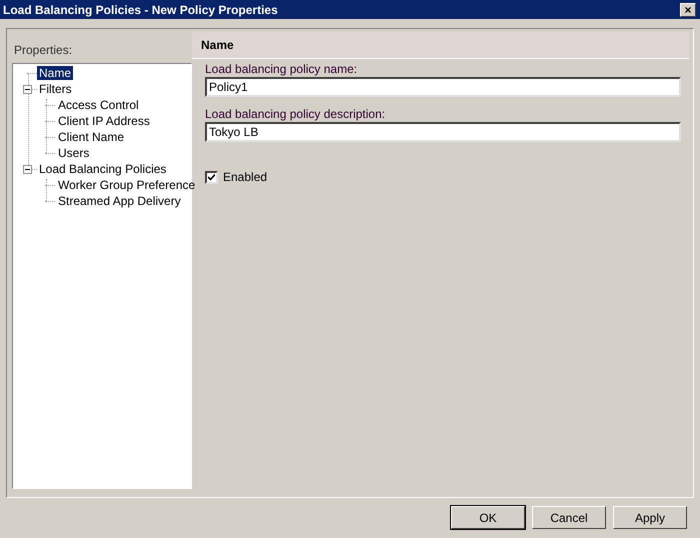 The image size is (700, 538). I want to click on tree-item: Load Balancing Policies, so click(102, 169).